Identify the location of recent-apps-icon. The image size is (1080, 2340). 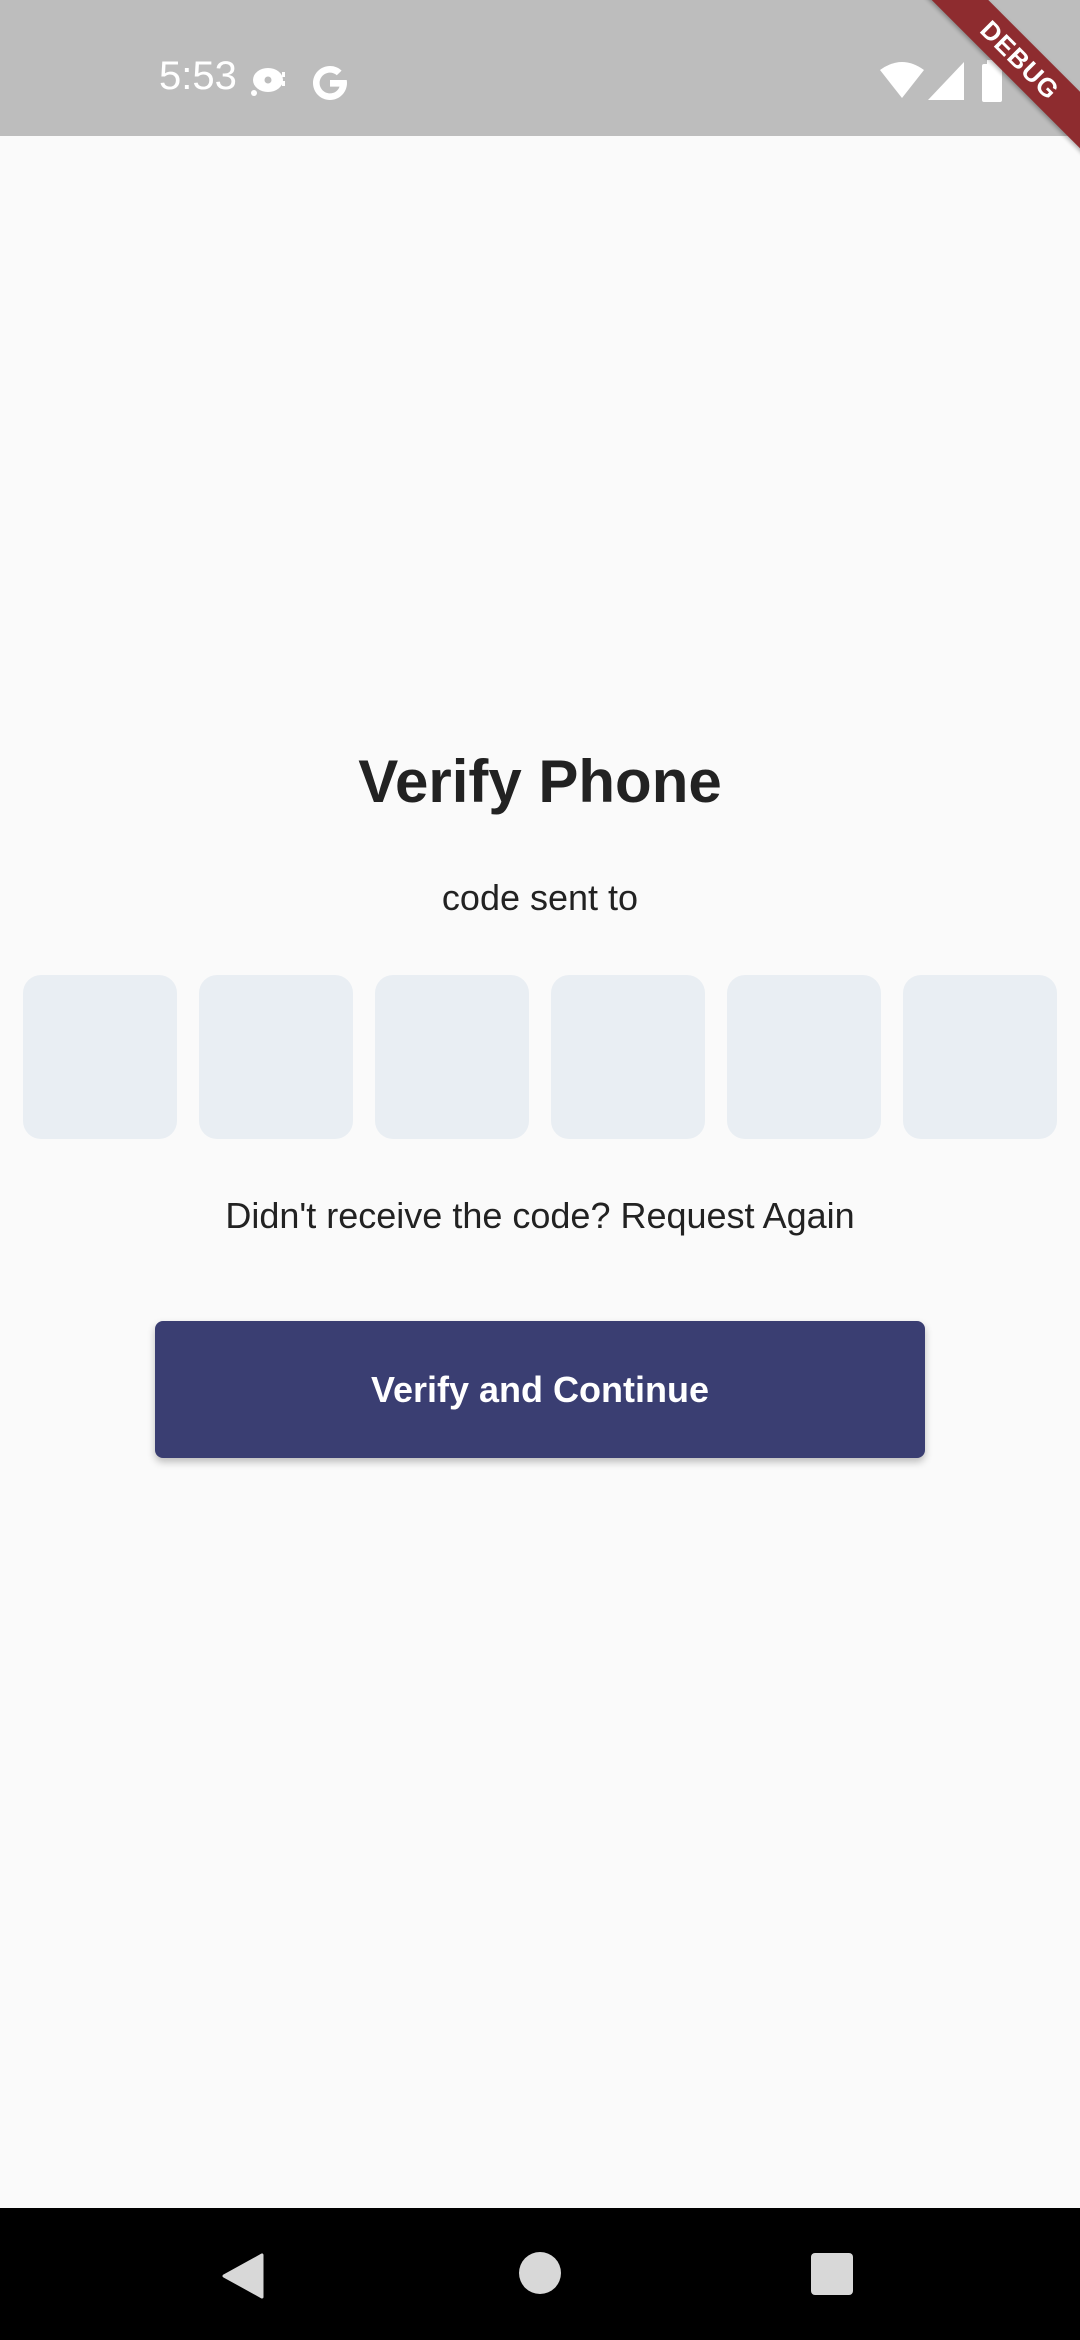
(832, 2274).